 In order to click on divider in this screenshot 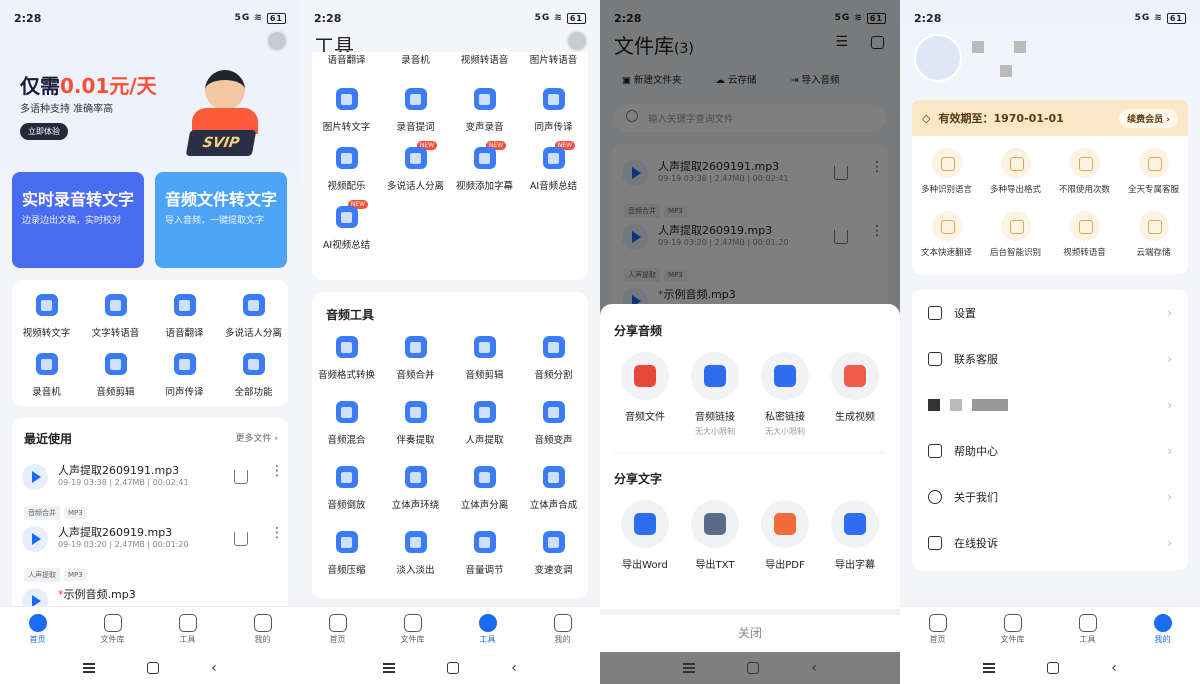, I will do `click(750, 452)`.